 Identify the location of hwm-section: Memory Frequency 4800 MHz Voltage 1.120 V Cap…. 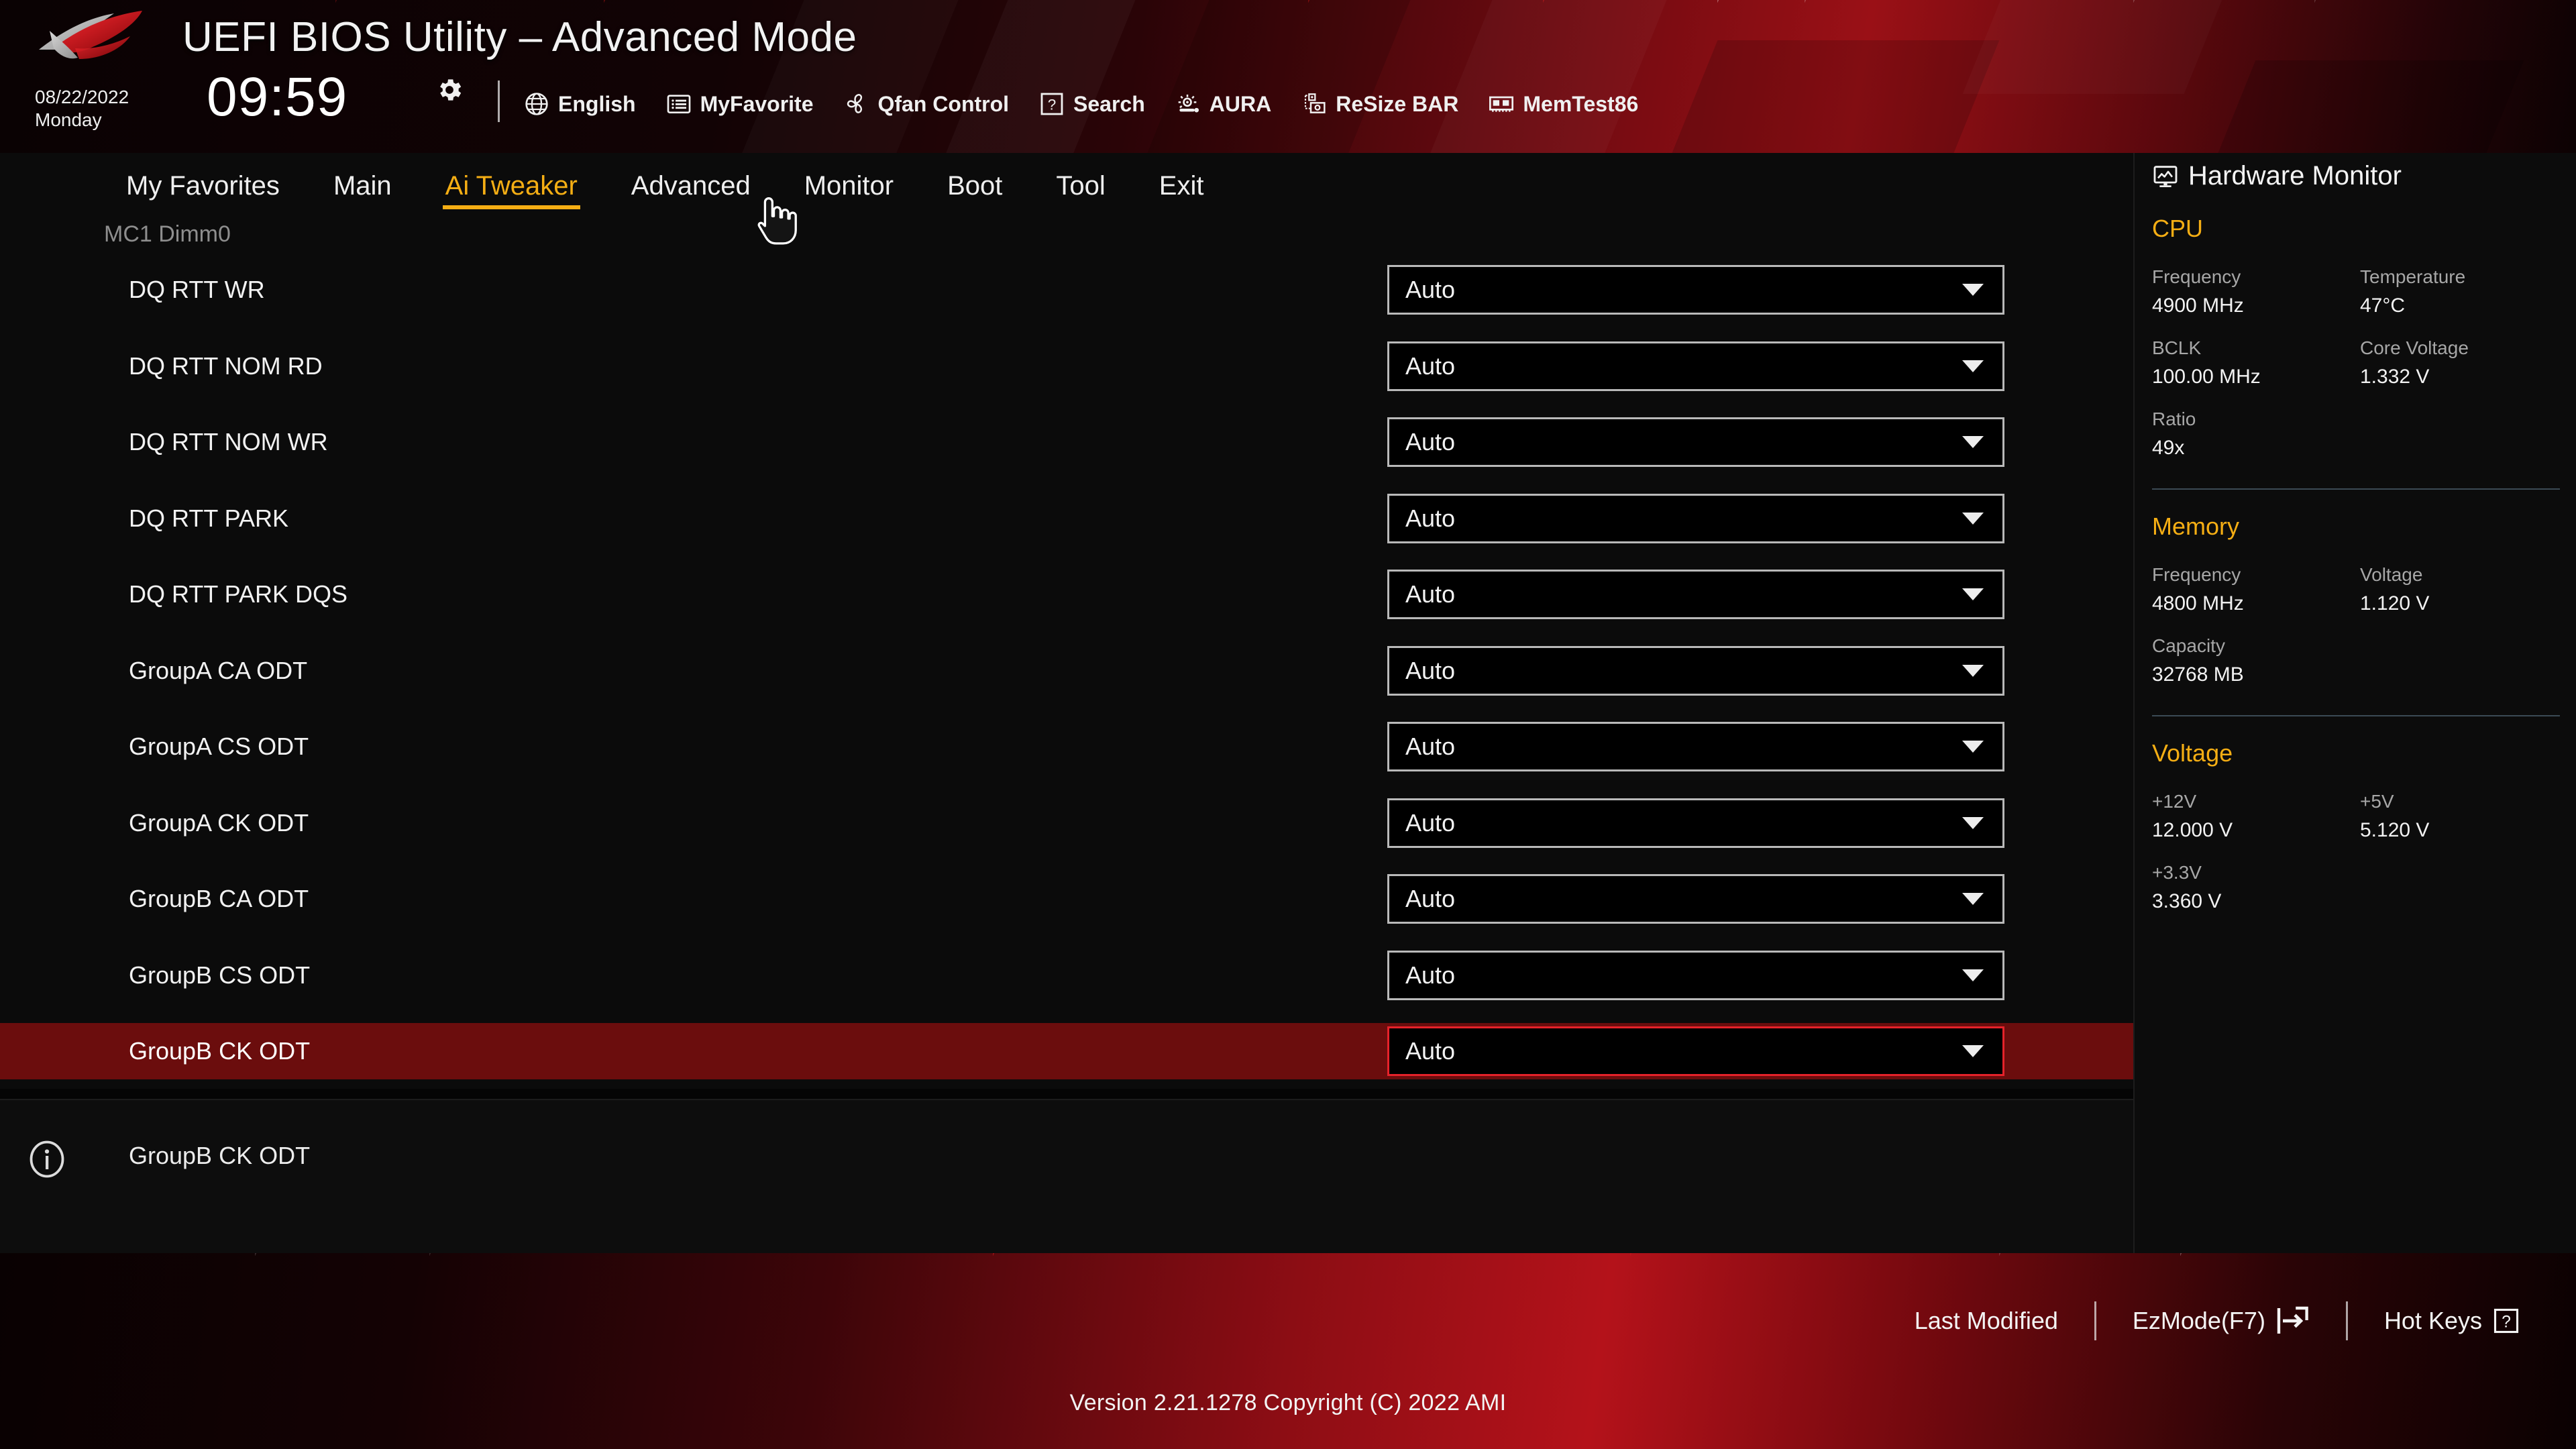
(2355, 600).